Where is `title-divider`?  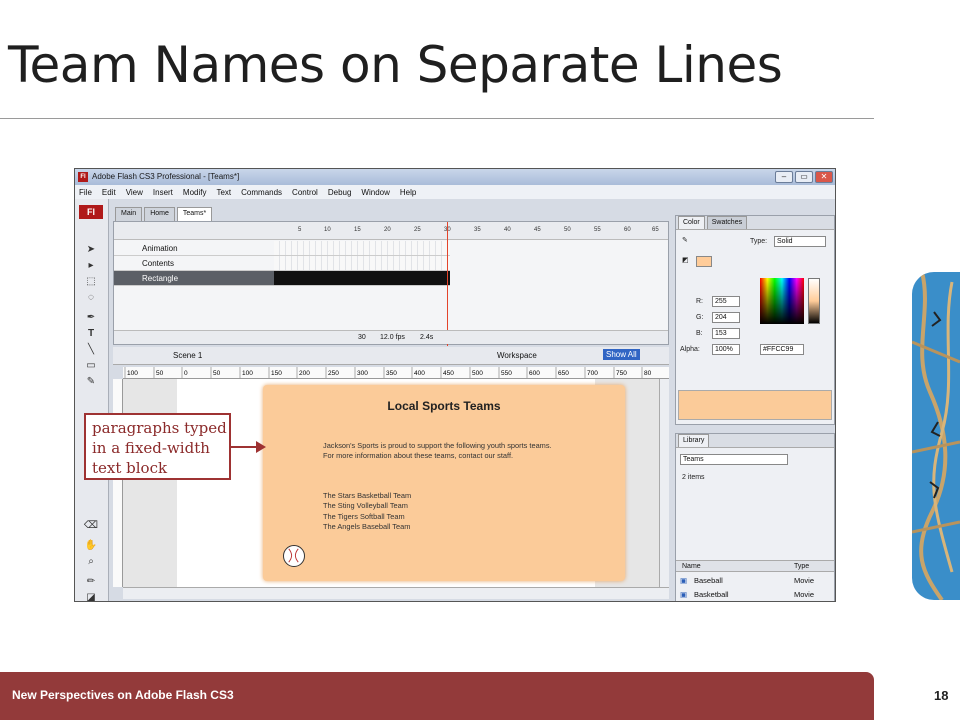 title-divider is located at coordinates (437, 118).